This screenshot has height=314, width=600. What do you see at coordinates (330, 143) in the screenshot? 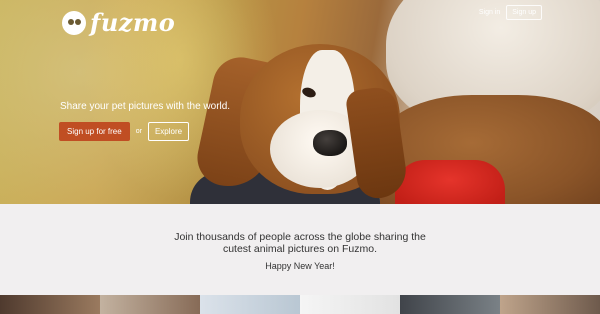
I see `dog-nose` at bounding box center [330, 143].